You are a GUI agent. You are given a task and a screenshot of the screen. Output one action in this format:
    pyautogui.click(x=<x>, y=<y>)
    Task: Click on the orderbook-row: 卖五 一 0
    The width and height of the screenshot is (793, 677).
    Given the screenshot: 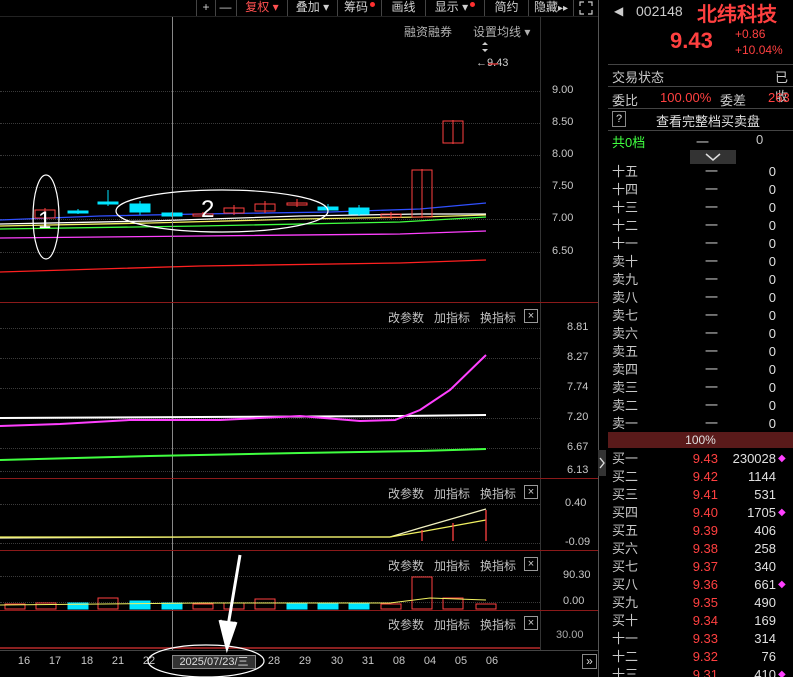 What is the action you would take?
    pyautogui.click(x=700, y=352)
    